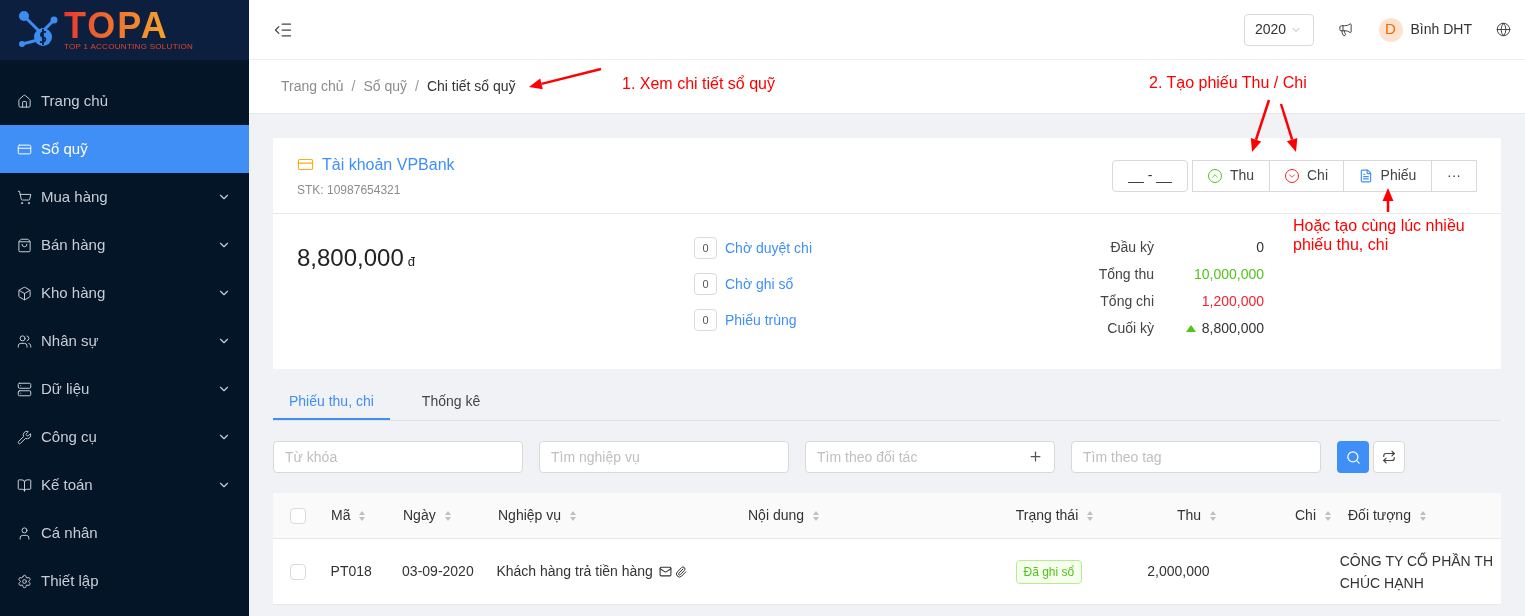 This screenshot has width=1525, height=616. I want to click on column-header: Chi, so click(1305, 515).